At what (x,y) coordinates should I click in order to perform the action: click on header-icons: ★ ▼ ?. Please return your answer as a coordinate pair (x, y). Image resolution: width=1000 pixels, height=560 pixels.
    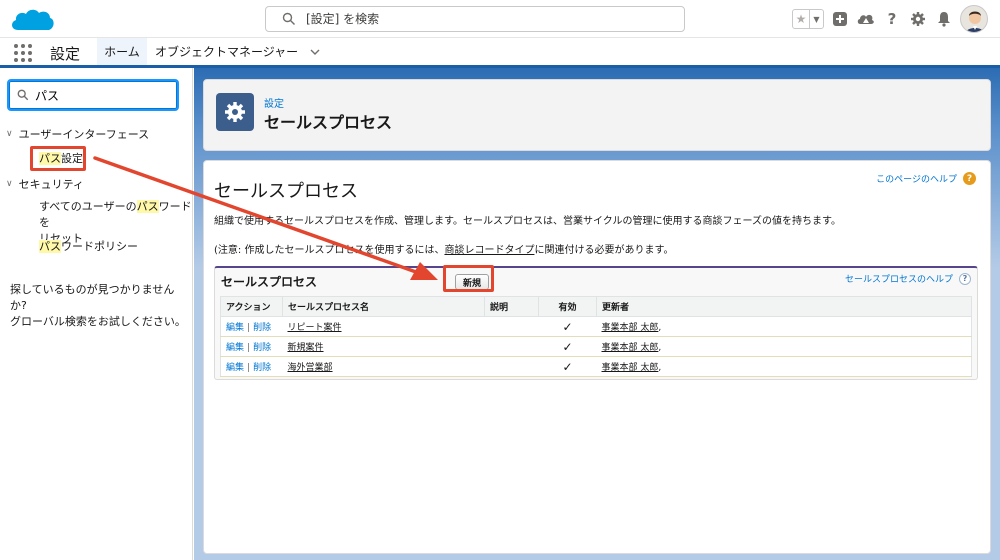
    Looking at the image, I should click on (890, 19).